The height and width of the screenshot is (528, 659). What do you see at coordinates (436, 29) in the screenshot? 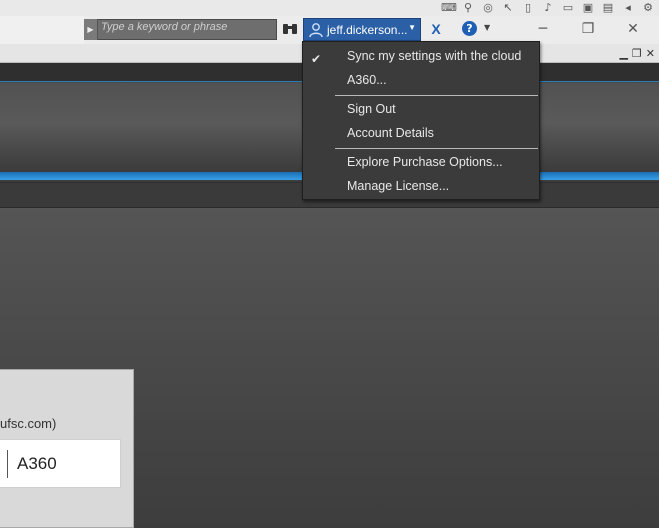
I see `exchange-icon: X` at bounding box center [436, 29].